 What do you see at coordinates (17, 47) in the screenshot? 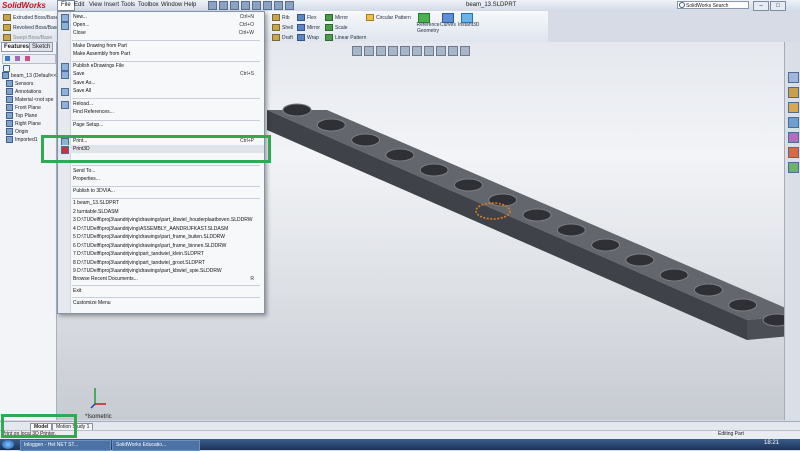
I see `tab-features: Features` at bounding box center [17, 47].